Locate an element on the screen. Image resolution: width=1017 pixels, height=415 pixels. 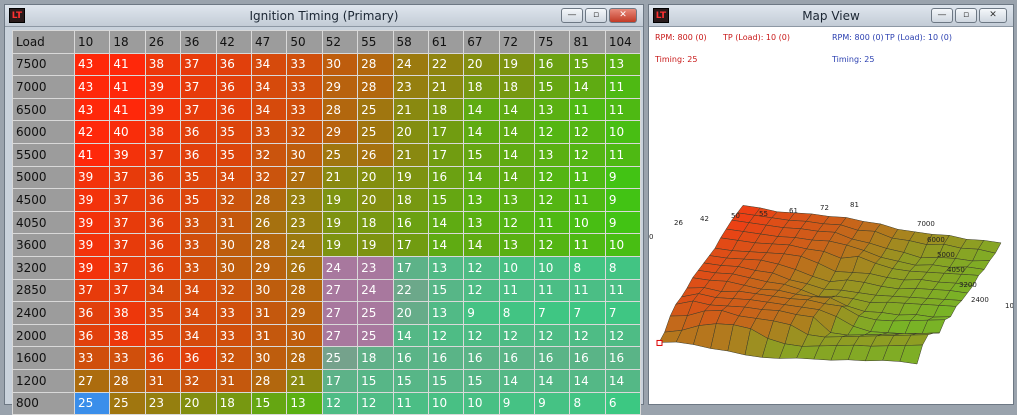
column-header: 72 is located at coordinates (517, 42).